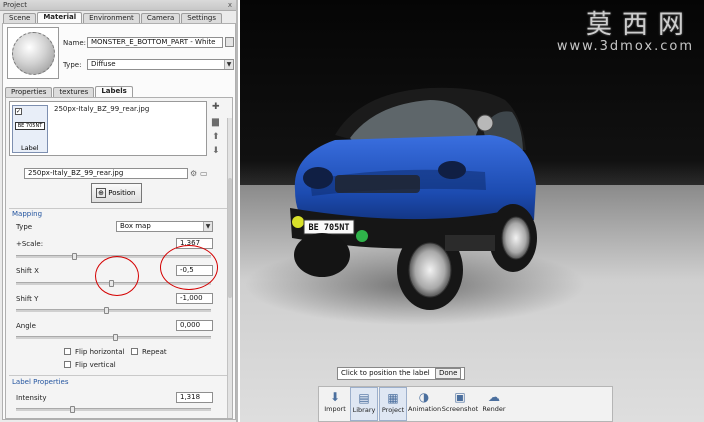  I want to click on screenshot-button: ▣ Screenshot, so click(460, 404).